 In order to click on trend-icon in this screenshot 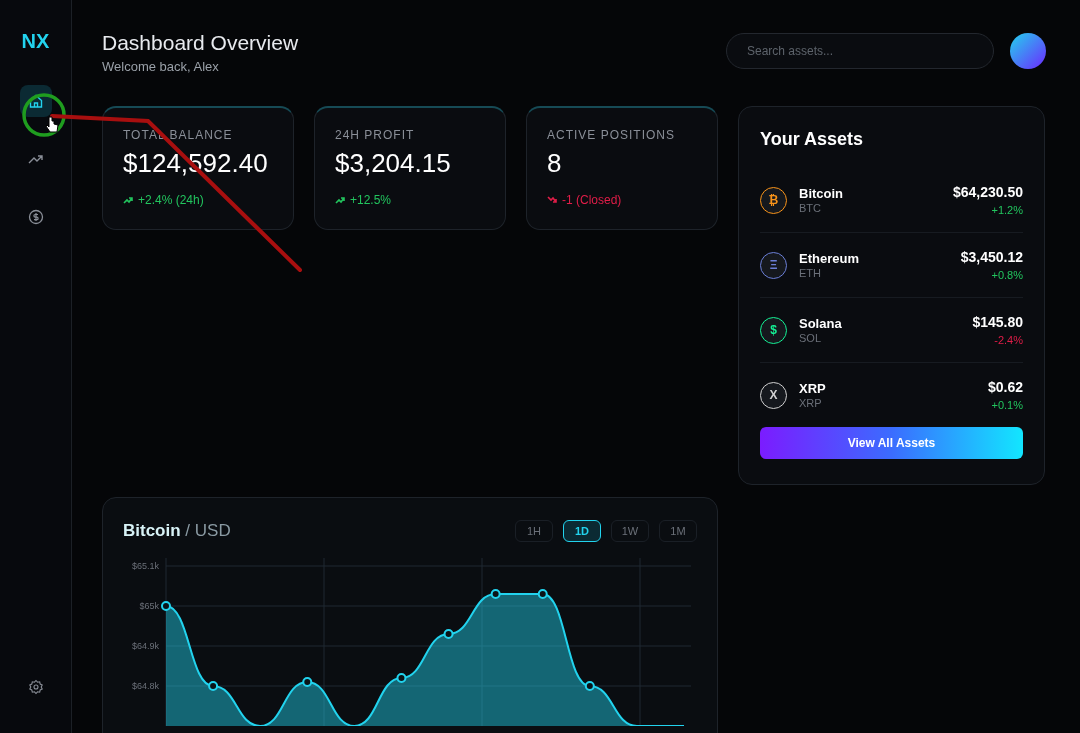, I will do `click(35, 159)`.